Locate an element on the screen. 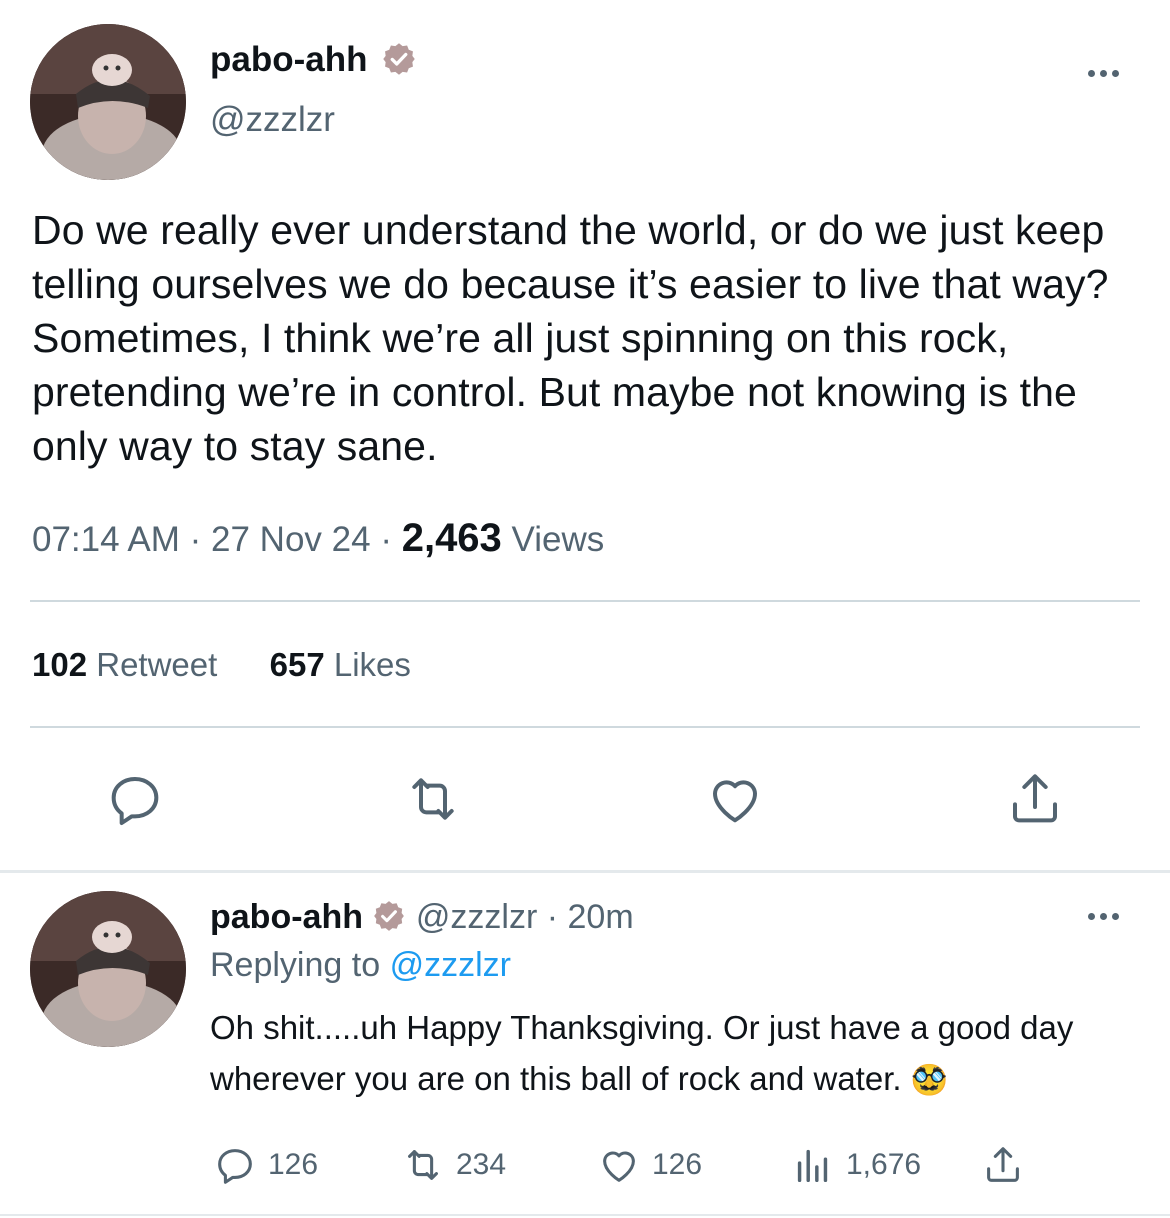 This screenshot has width=1170, height=1218. reply-share-button is located at coordinates (1003, 1165).